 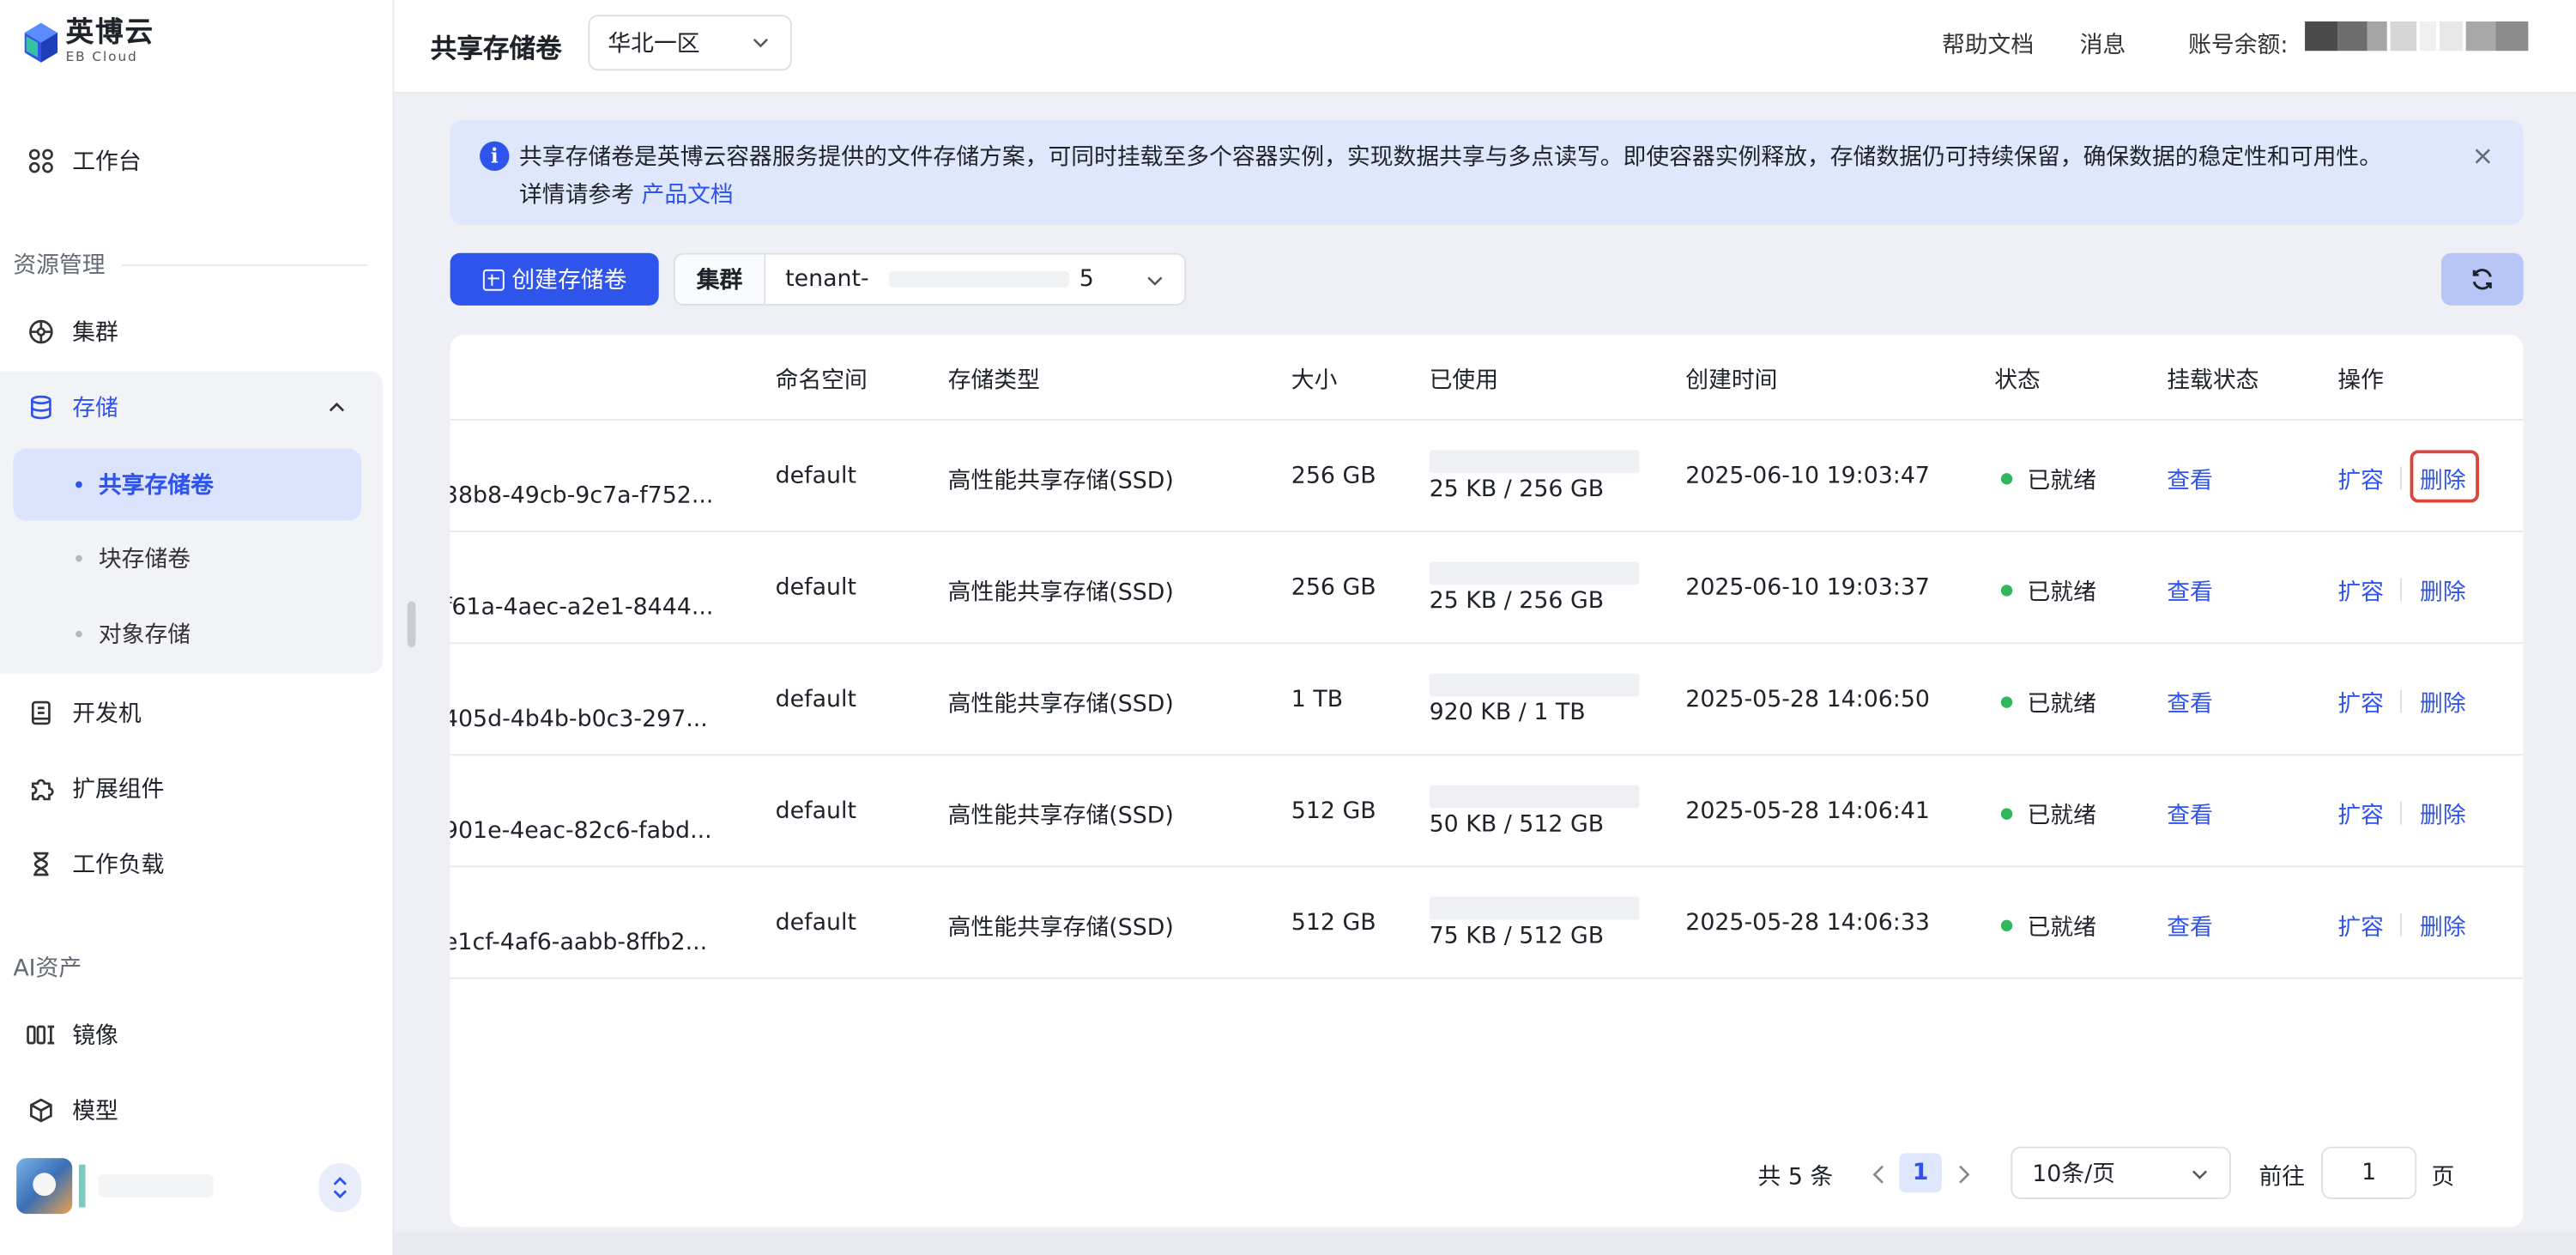 What do you see at coordinates (930, 279) in the screenshot?
I see `cluster-select: 集群 tenant- 5` at bounding box center [930, 279].